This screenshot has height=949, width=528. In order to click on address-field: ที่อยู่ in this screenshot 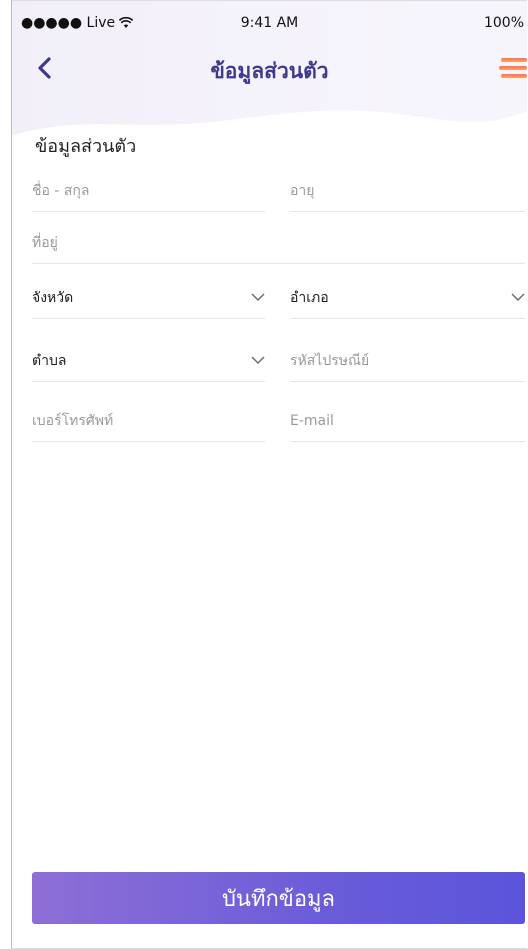, I will do `click(278, 243)`.